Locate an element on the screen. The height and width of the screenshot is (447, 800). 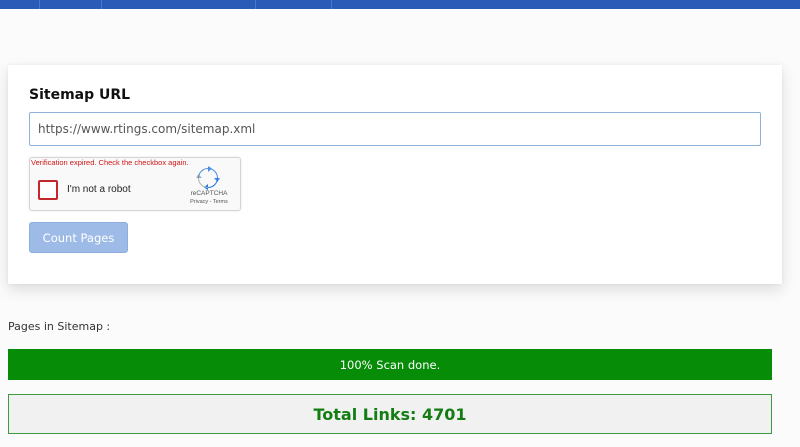
recaptcha-checkbox is located at coordinates (48, 190).